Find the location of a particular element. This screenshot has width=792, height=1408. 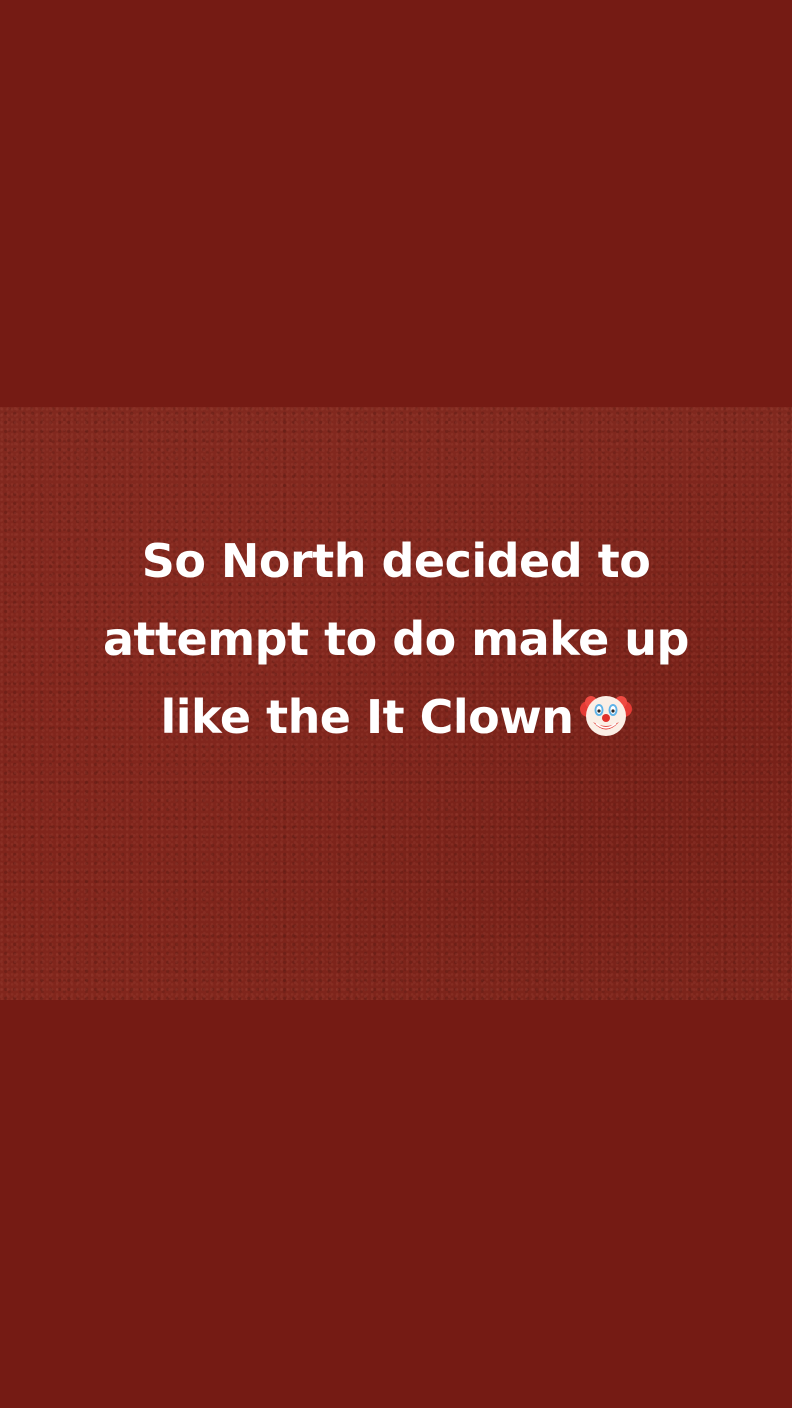

caption-line-3-wrapper: like the It Clown is located at coordinates (396, 717).